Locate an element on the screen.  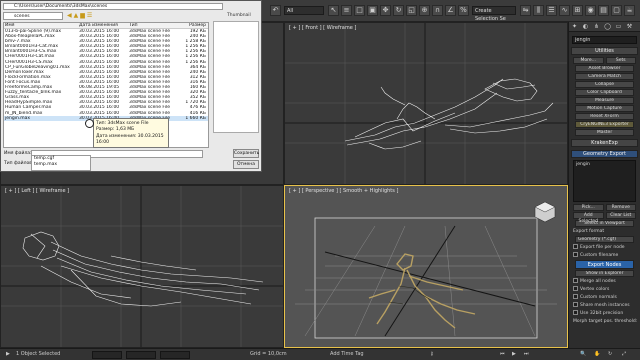
export-format-dropdown: Geometry (*.cgf) is located at coordinates (604, 239).